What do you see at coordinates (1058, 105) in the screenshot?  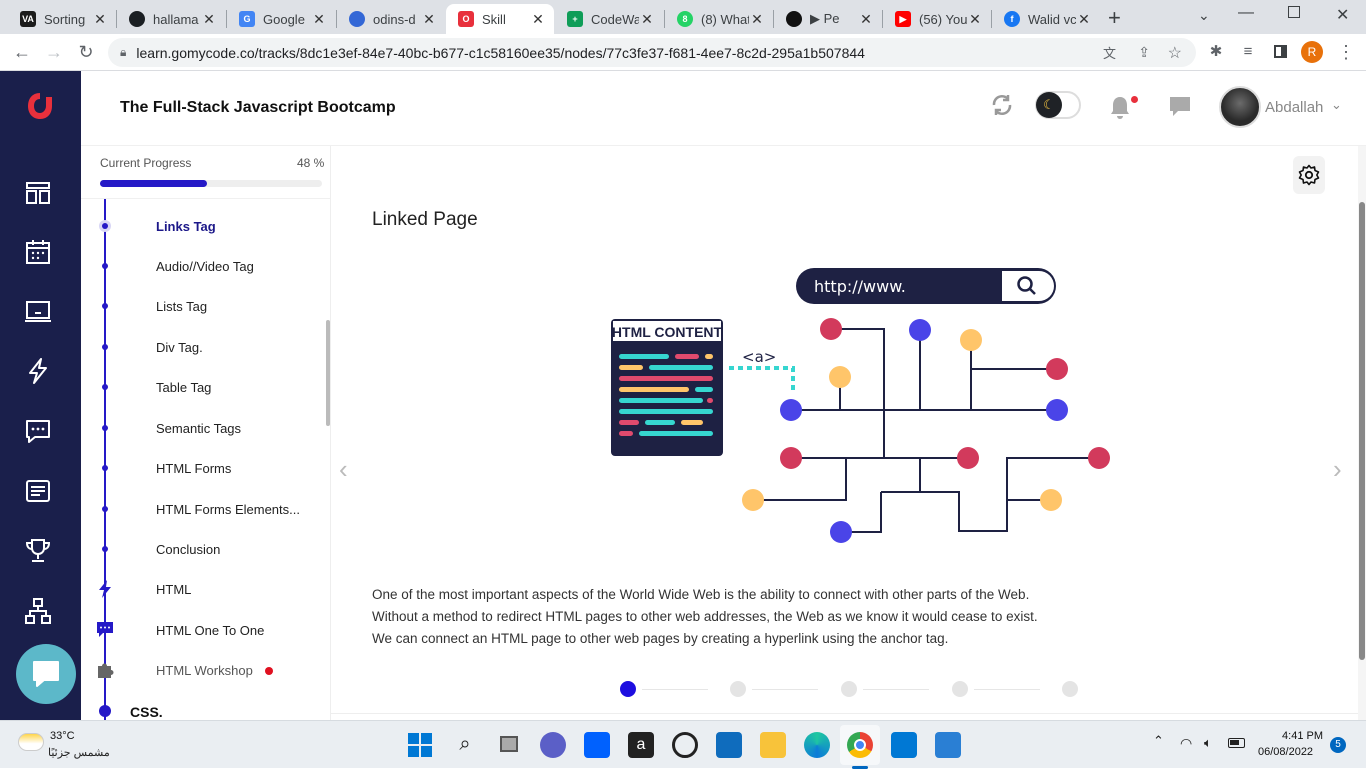 I see `dark-mode-toggle: ☾` at bounding box center [1058, 105].